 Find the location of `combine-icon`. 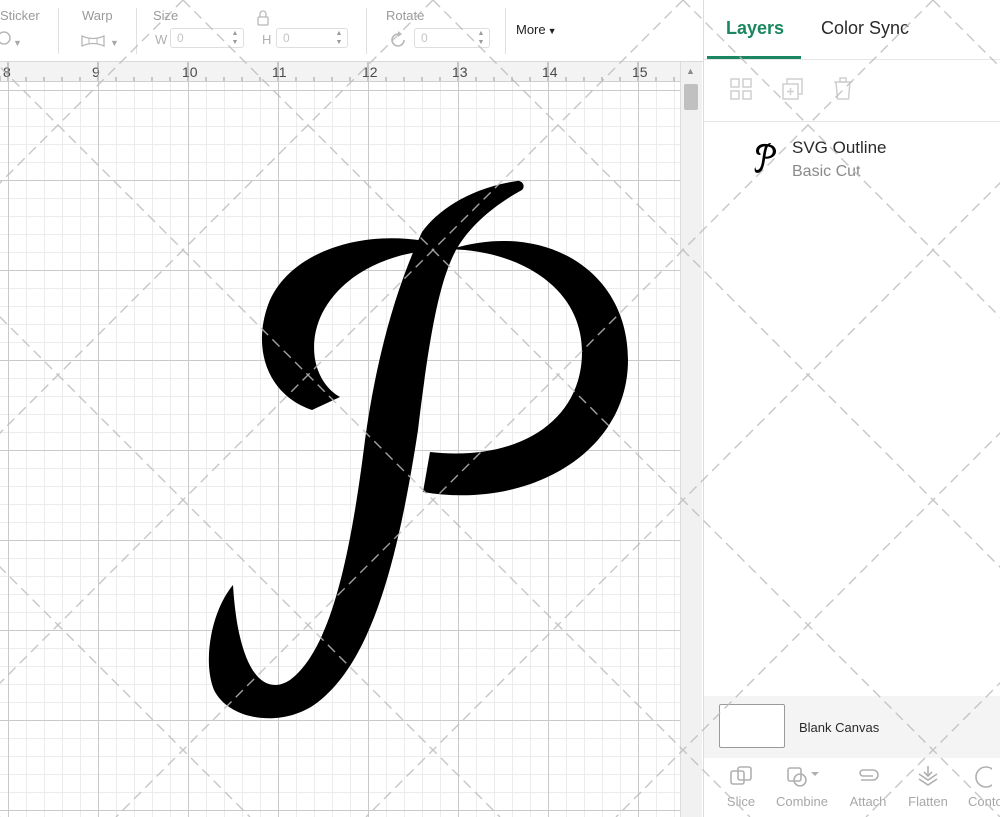

combine-icon is located at coordinates (803, 777).